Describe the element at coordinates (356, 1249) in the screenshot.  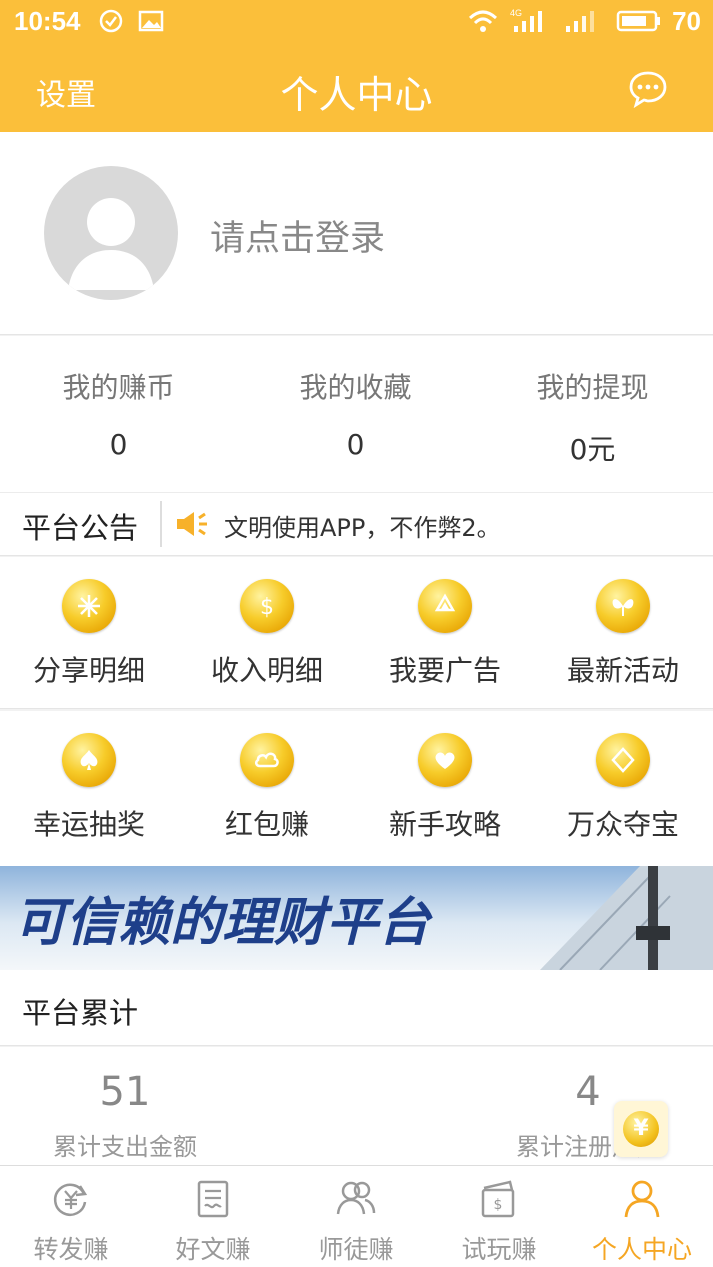
I see `tab-label: 师徒赚` at that location.